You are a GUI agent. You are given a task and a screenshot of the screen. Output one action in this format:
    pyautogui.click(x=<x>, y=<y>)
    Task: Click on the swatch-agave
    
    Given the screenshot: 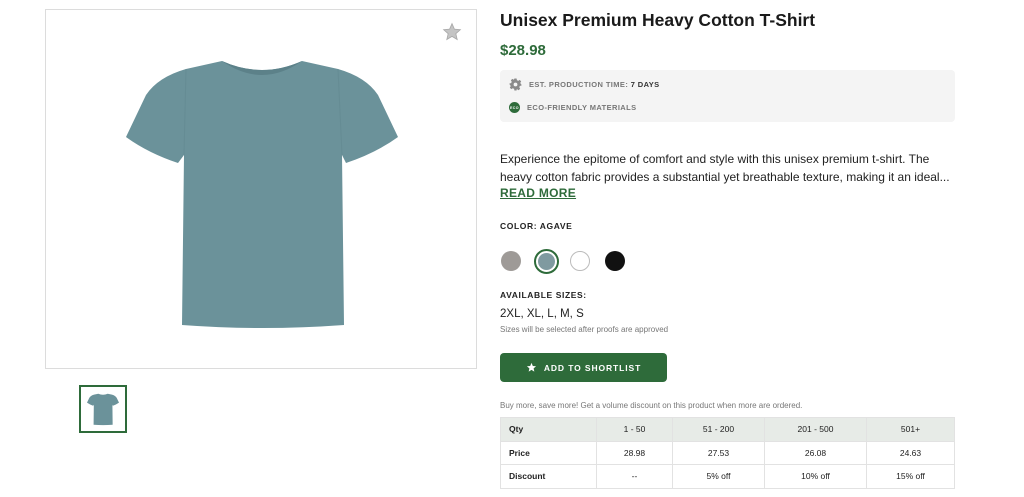 What is the action you would take?
    pyautogui.click(x=546, y=261)
    